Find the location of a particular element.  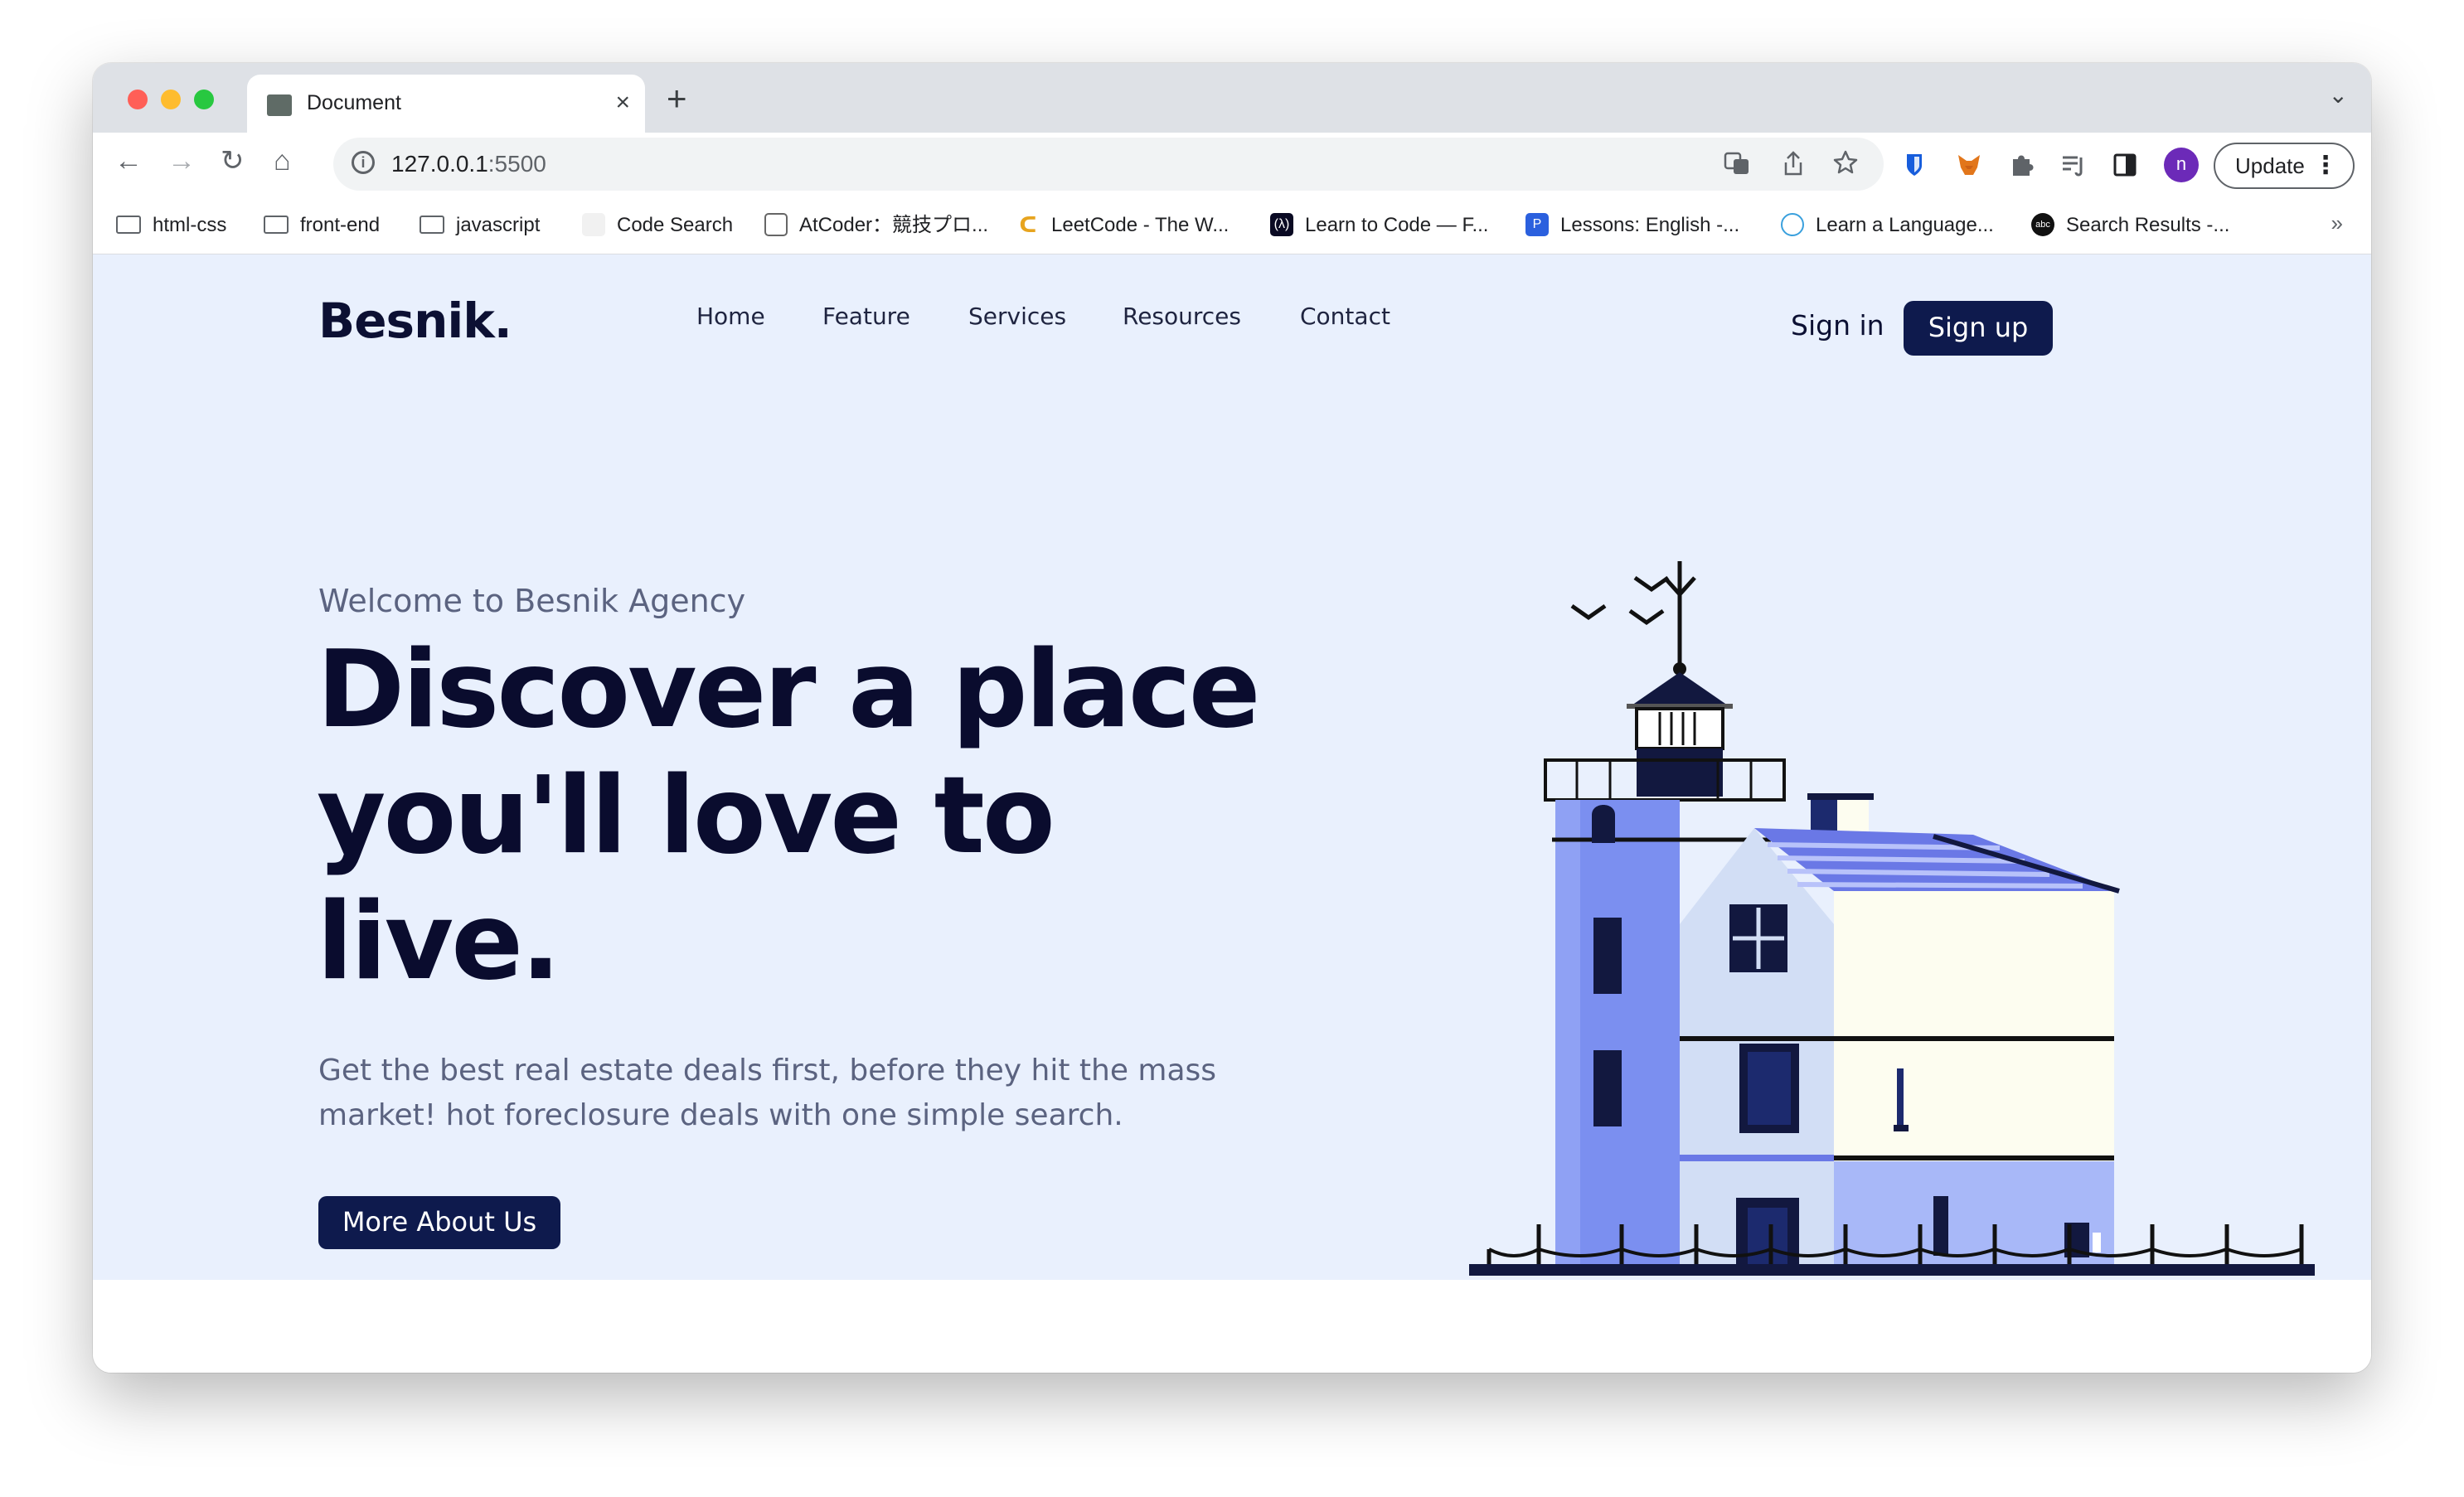

close-window-button is located at coordinates (138, 100).